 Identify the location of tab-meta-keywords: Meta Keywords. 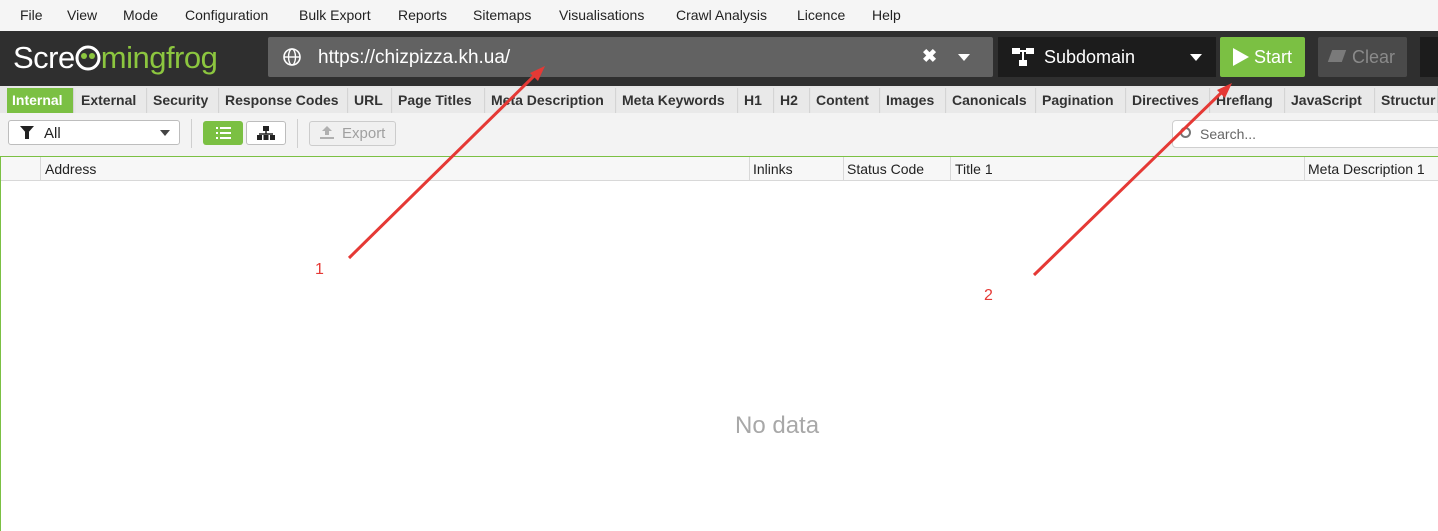
(677, 100).